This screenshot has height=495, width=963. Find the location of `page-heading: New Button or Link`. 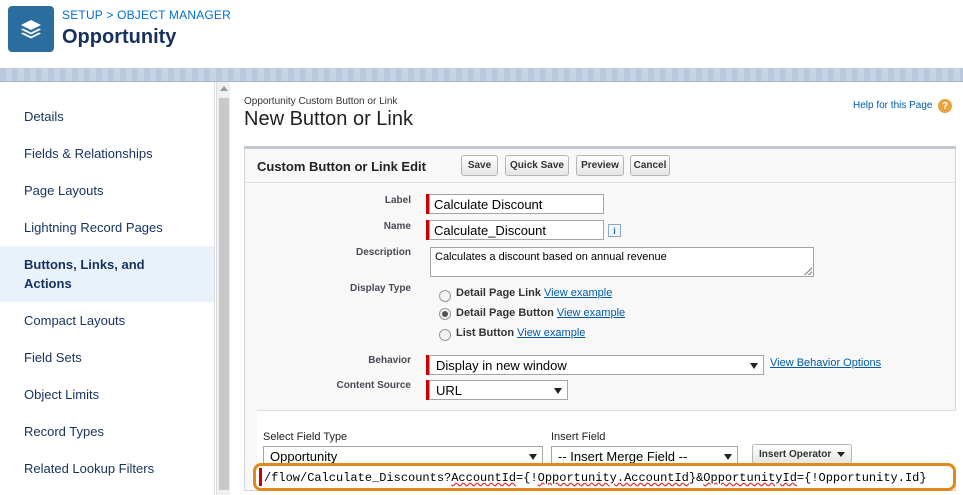

page-heading: New Button or Link is located at coordinates (328, 119).